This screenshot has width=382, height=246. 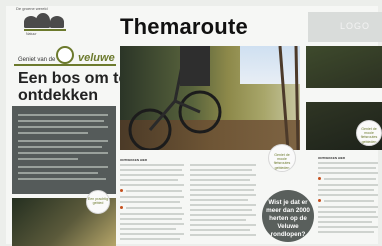 What do you see at coordinates (98, 202) in the screenshot?
I see `speech-bubble: Een prachtig gebied` at bounding box center [98, 202].